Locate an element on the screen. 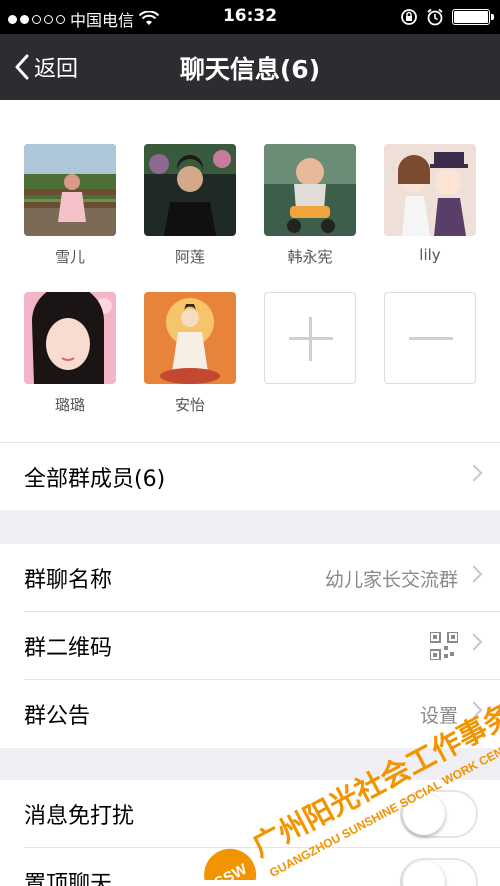  member-name: lily is located at coordinates (430, 255).